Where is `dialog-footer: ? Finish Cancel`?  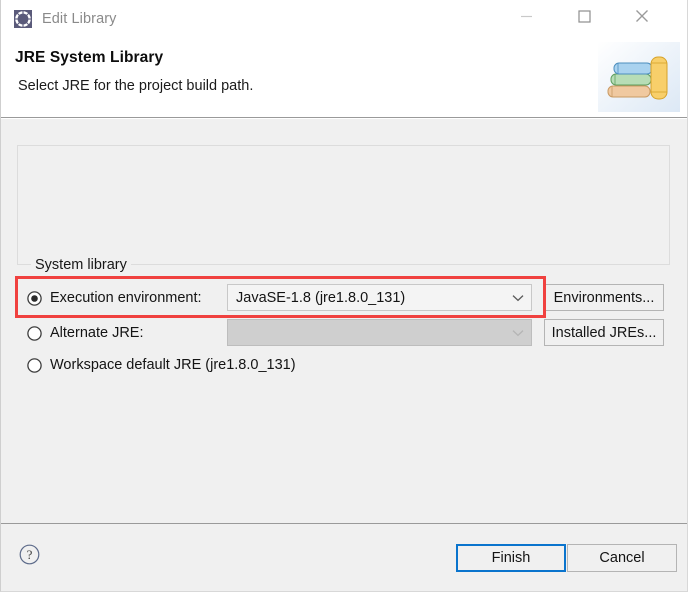 dialog-footer: ? Finish Cancel is located at coordinates (344, 557).